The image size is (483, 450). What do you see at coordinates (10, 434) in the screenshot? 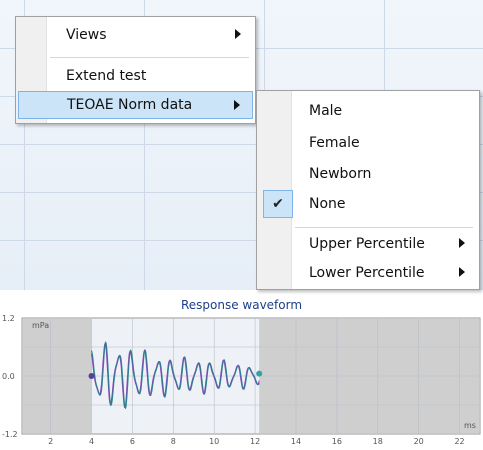
I see `y-tick-label: -1.2` at bounding box center [10, 434].